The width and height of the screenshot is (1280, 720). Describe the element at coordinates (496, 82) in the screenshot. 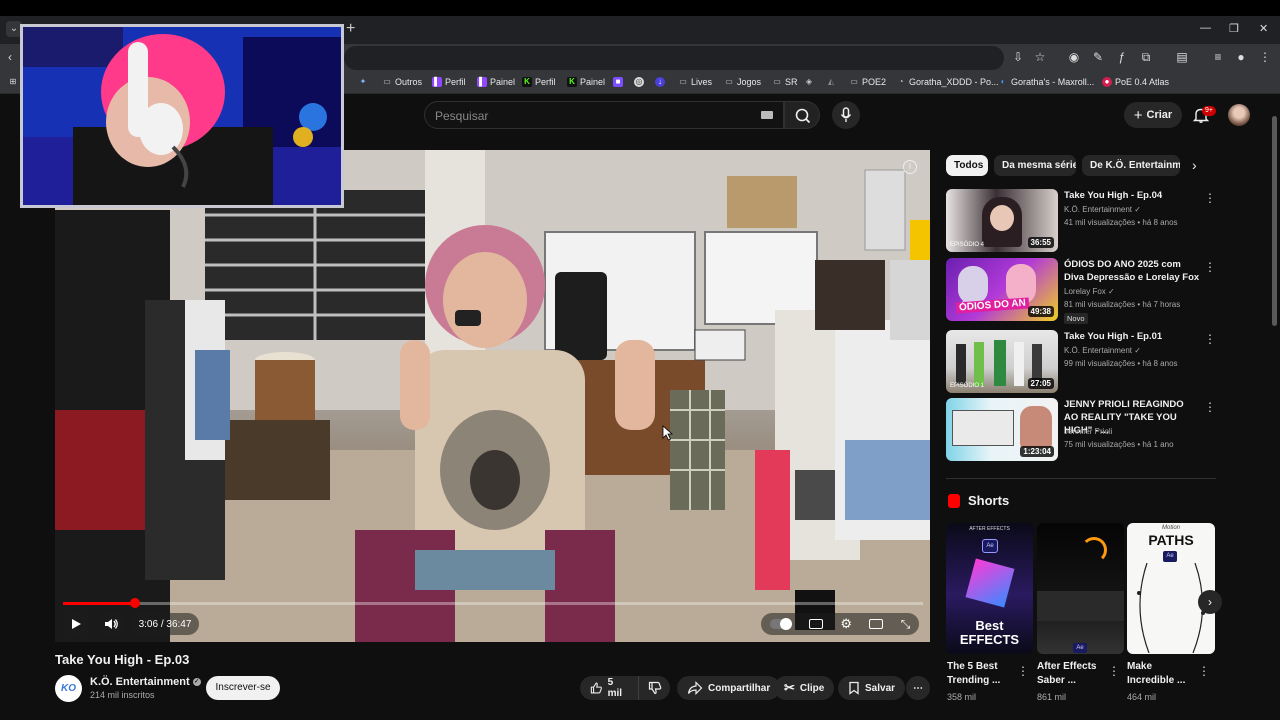

I see `bookmark-twitch-painel: ▌ Painel` at that location.